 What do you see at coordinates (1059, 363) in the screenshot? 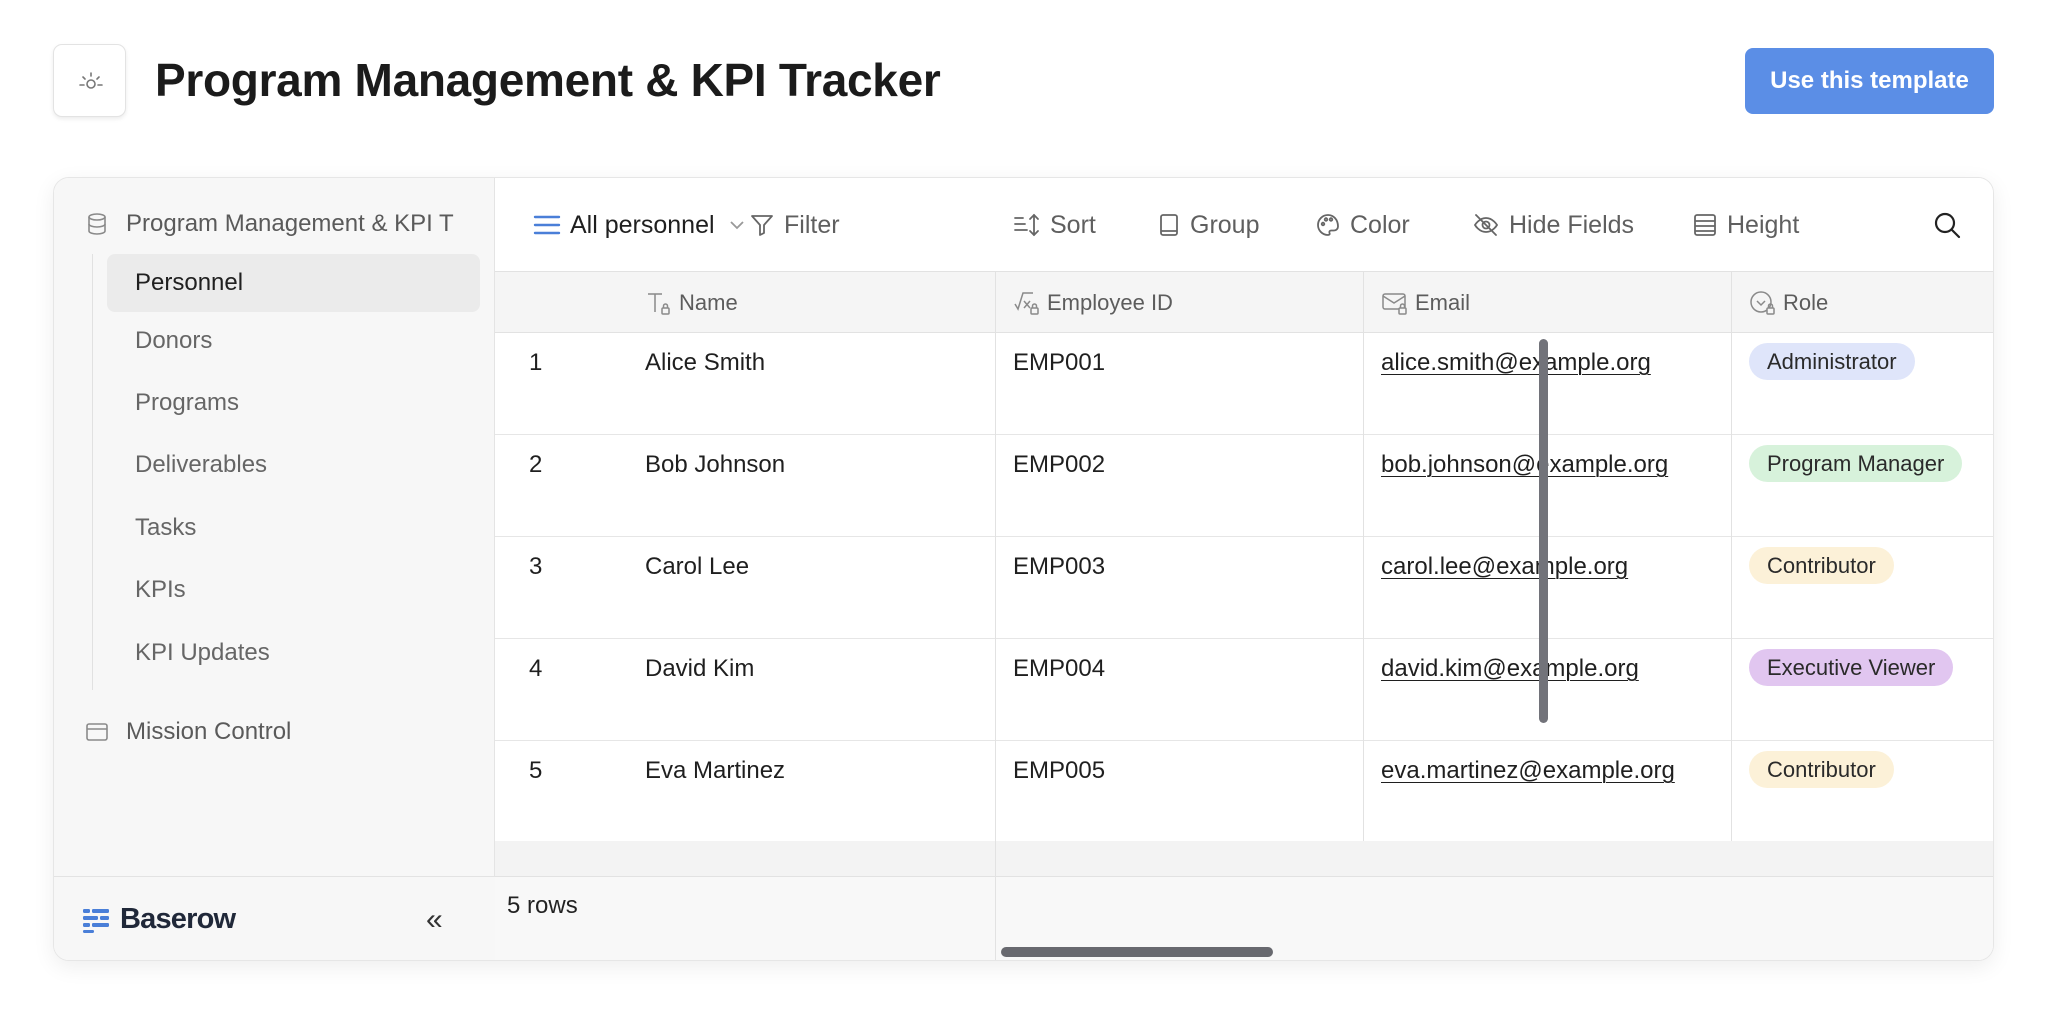
I see `cell-employee-id: EMP001` at bounding box center [1059, 363].